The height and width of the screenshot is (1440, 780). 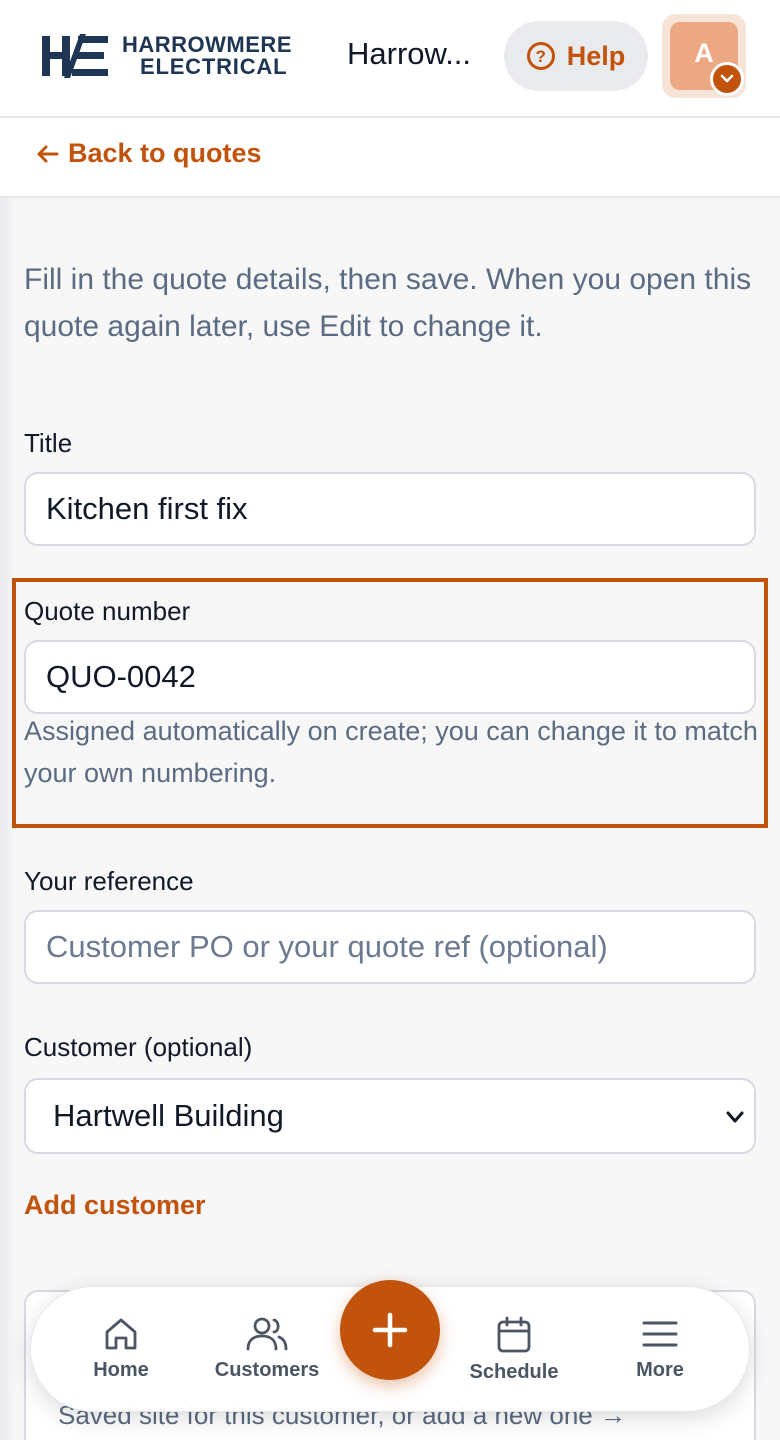 What do you see at coordinates (390, 677) in the screenshot?
I see `quote-number-input: QUO-0042` at bounding box center [390, 677].